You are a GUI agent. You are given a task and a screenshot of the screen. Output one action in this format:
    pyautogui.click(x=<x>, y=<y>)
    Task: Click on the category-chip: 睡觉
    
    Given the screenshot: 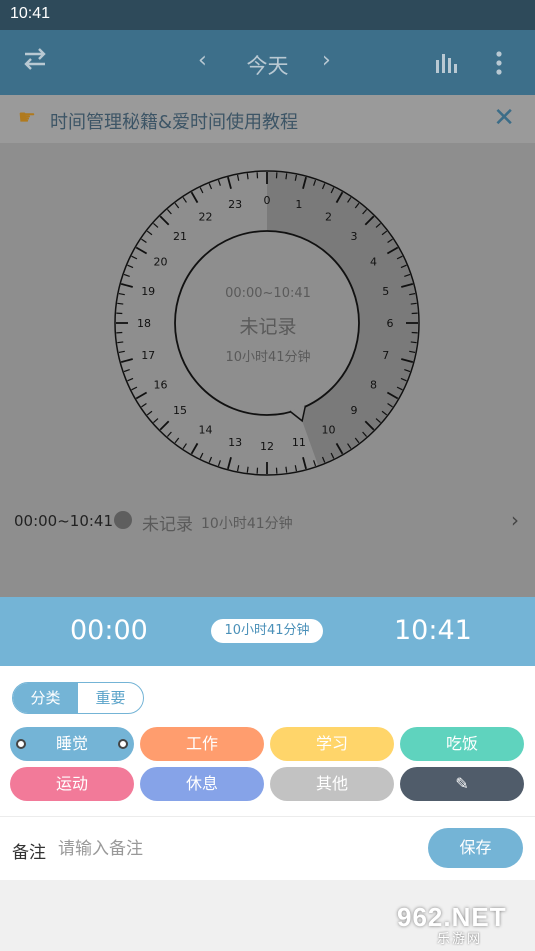 What is the action you would take?
    pyautogui.click(x=72, y=744)
    